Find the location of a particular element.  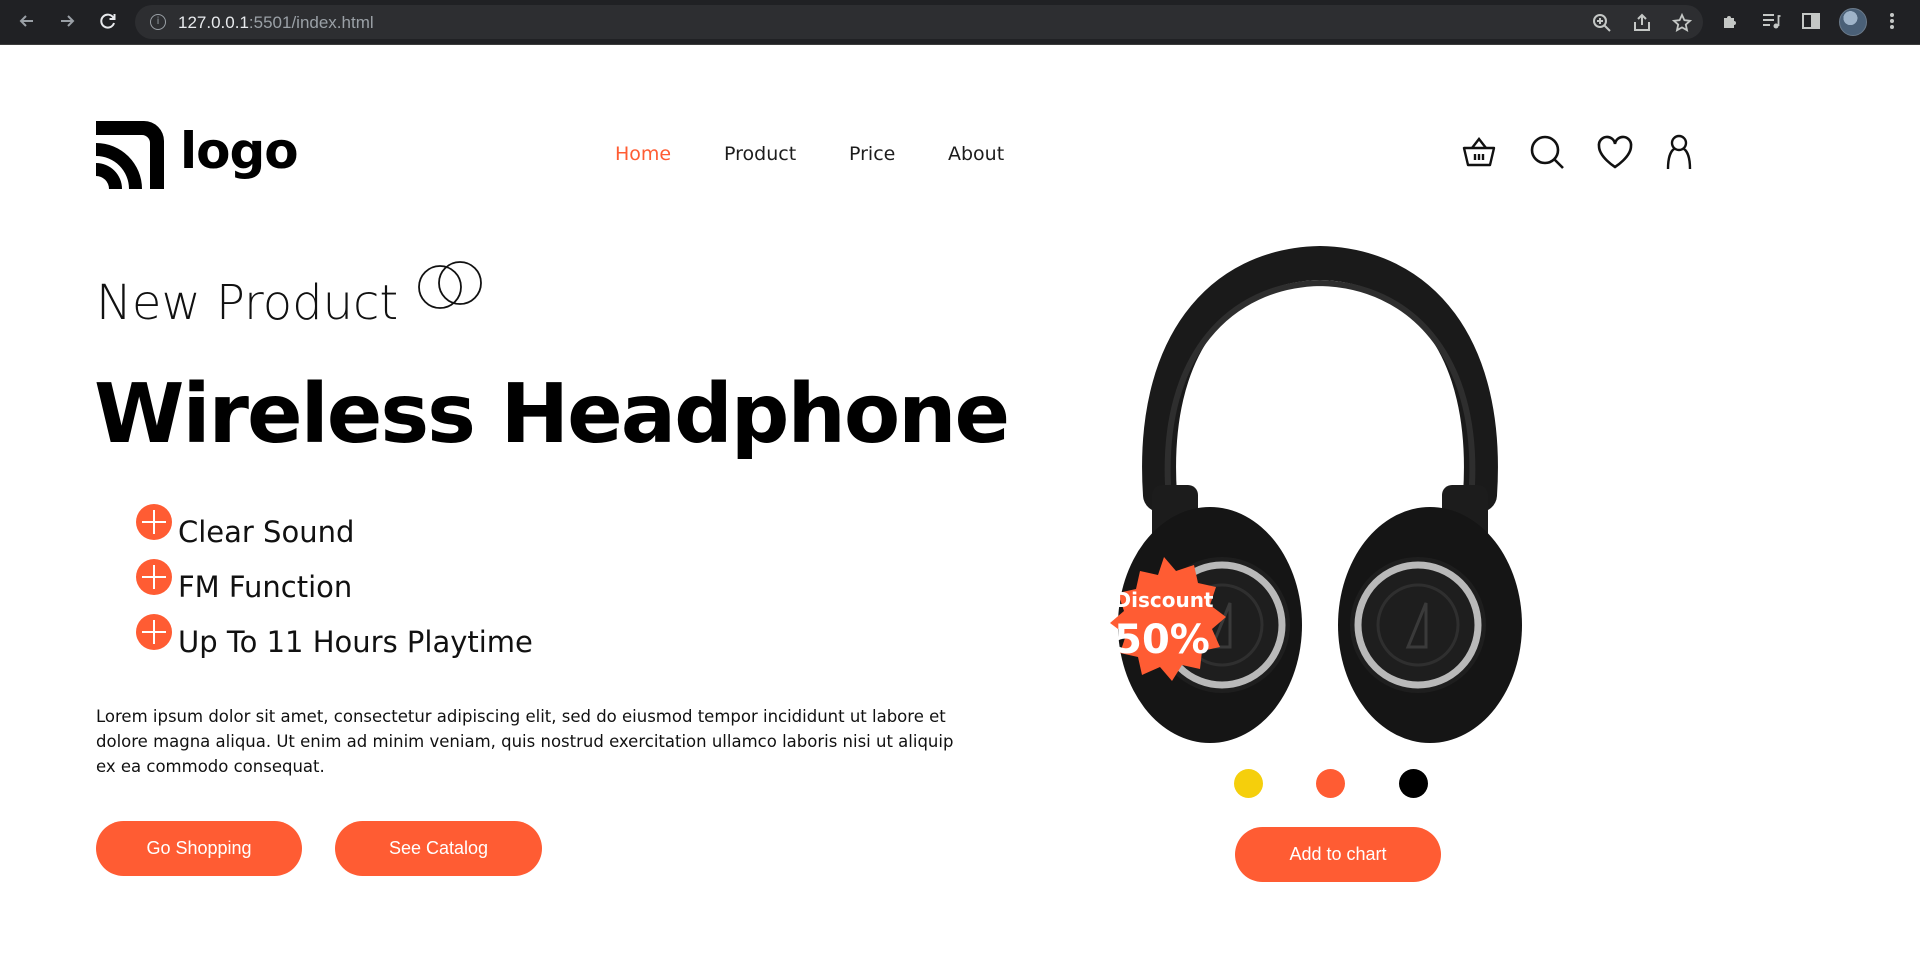

basket-icon is located at coordinates (1479, 152).